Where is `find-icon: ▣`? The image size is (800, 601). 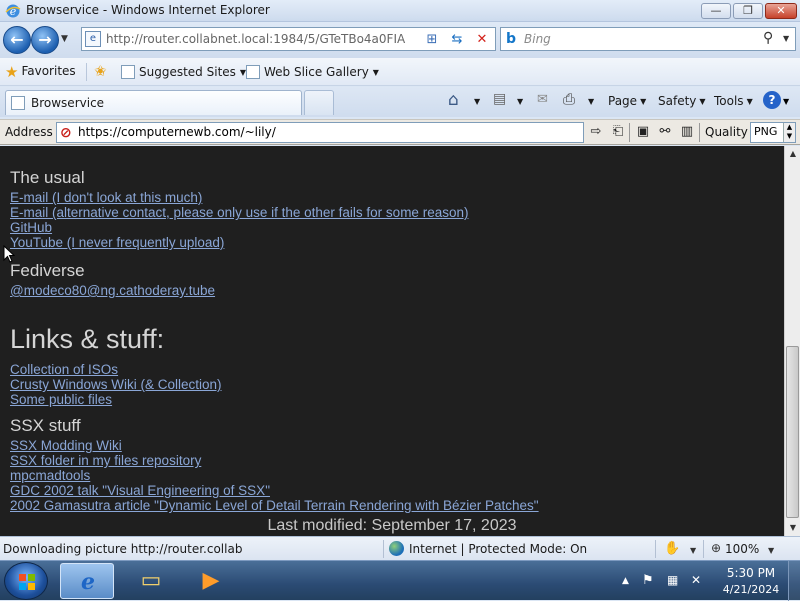
find-icon: ▣ is located at coordinates (643, 132).